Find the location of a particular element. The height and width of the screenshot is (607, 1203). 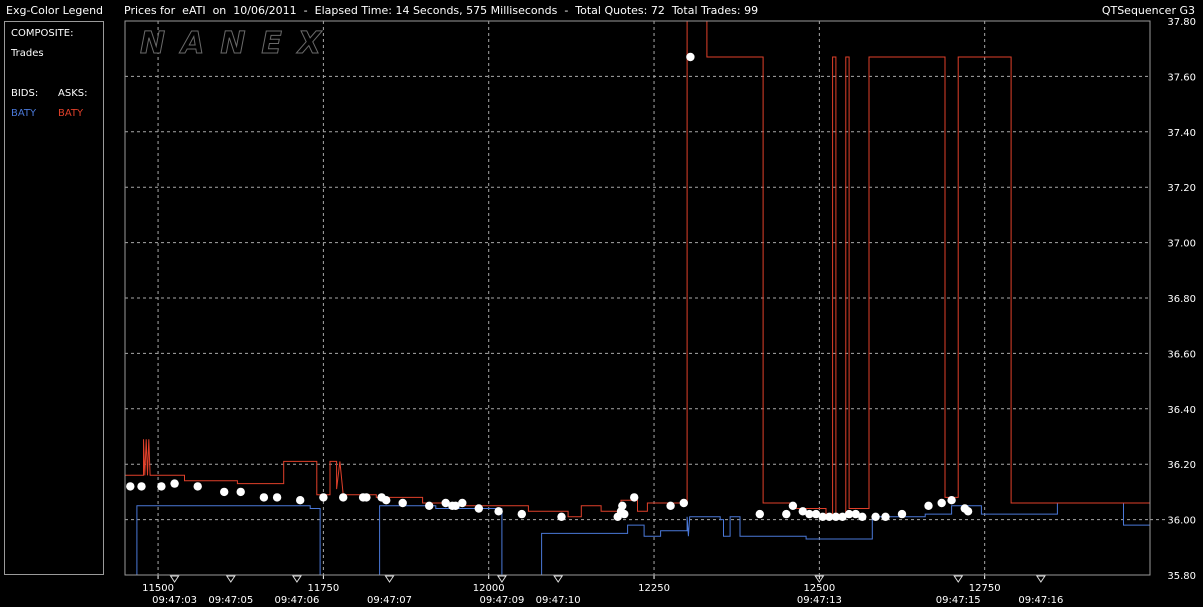

x-tick-label: 11750 is located at coordinates (323, 588).